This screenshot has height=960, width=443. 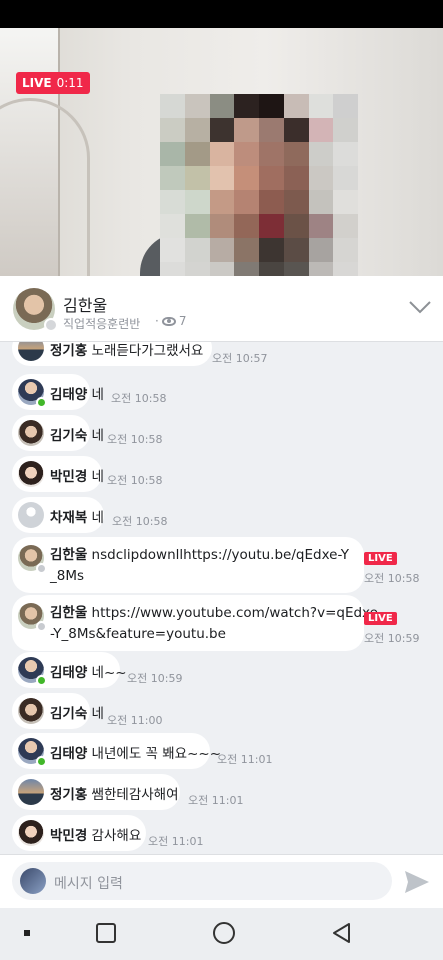 What do you see at coordinates (51, 325) in the screenshot?
I see `avatar-status-badge` at bounding box center [51, 325].